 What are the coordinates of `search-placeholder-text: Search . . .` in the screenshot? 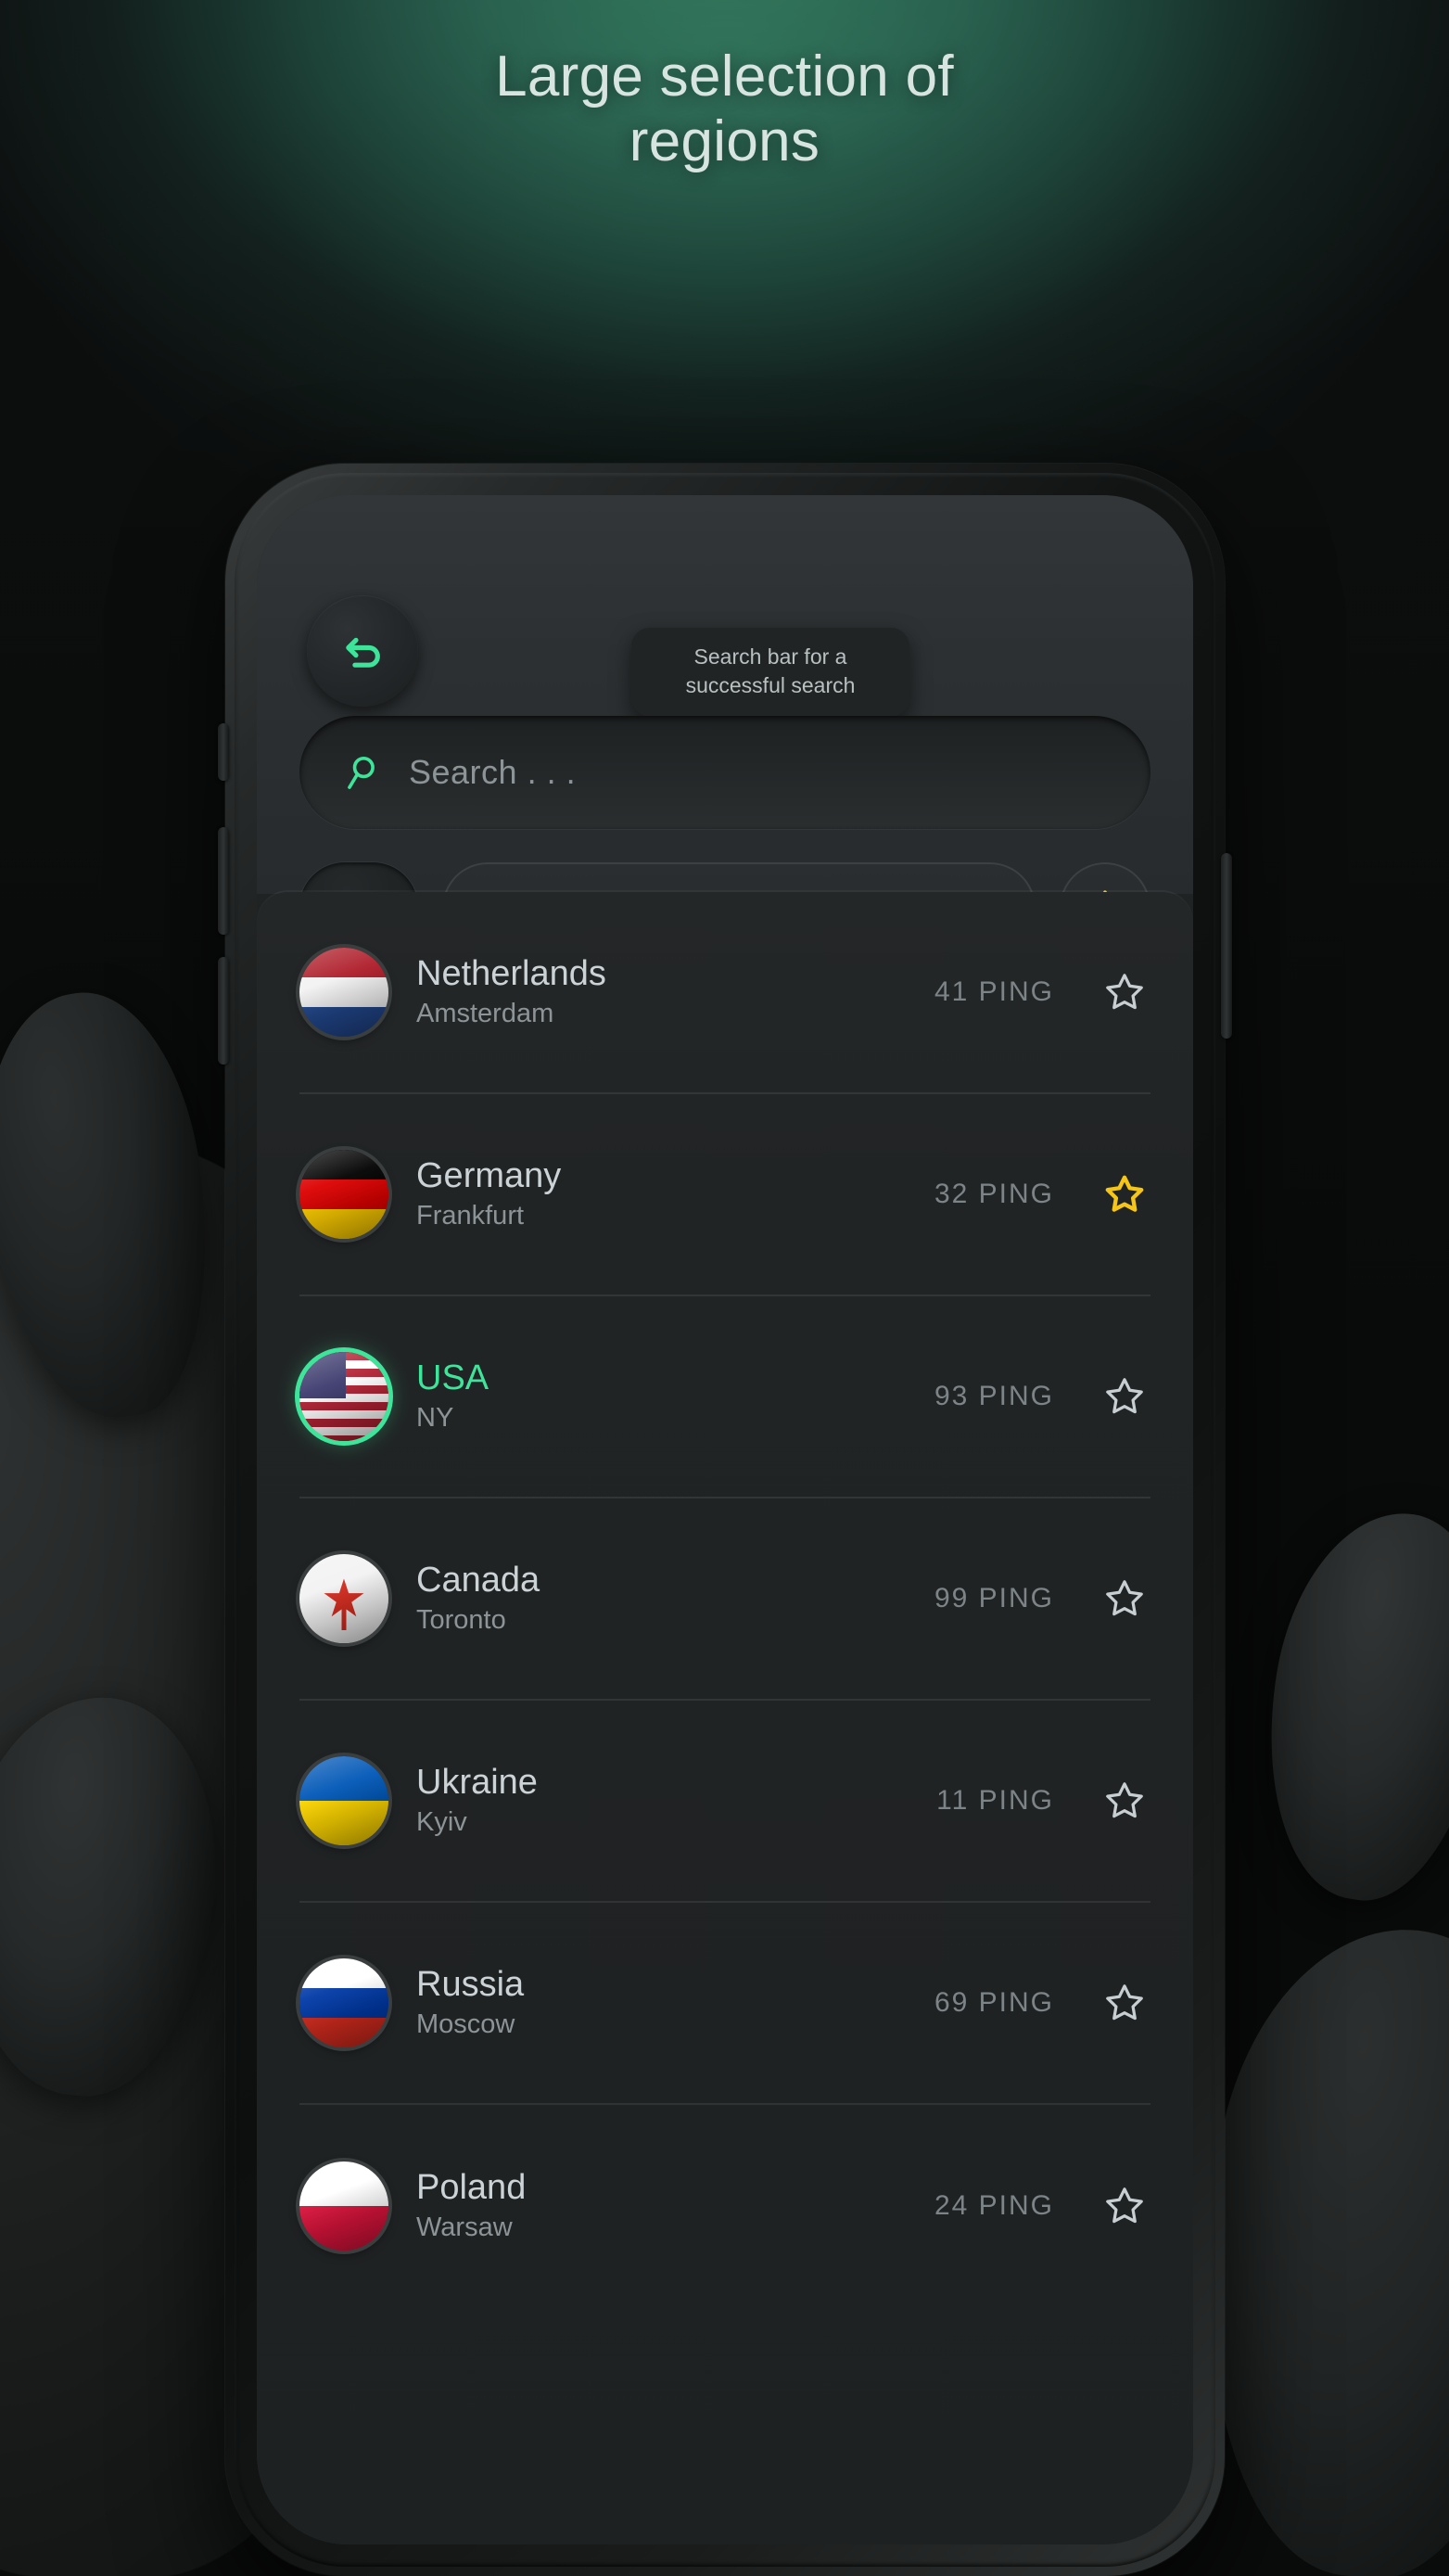 It's located at (493, 772).